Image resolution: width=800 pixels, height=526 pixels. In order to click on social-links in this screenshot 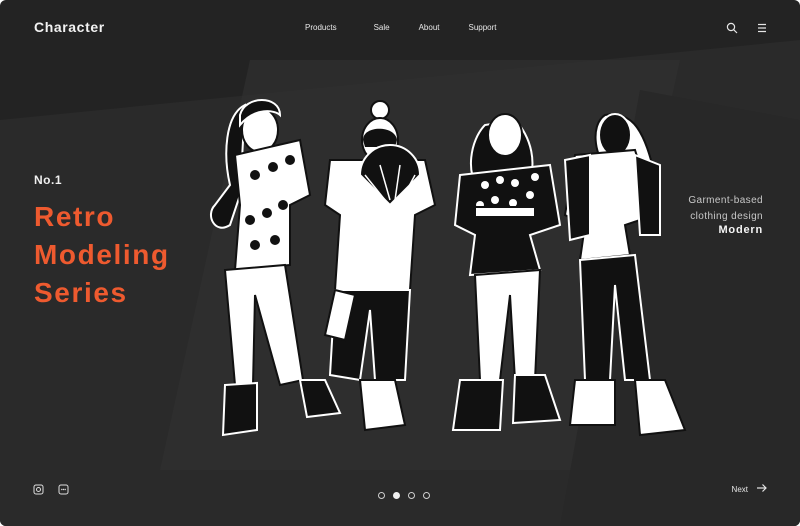, I will do `click(51, 488)`.